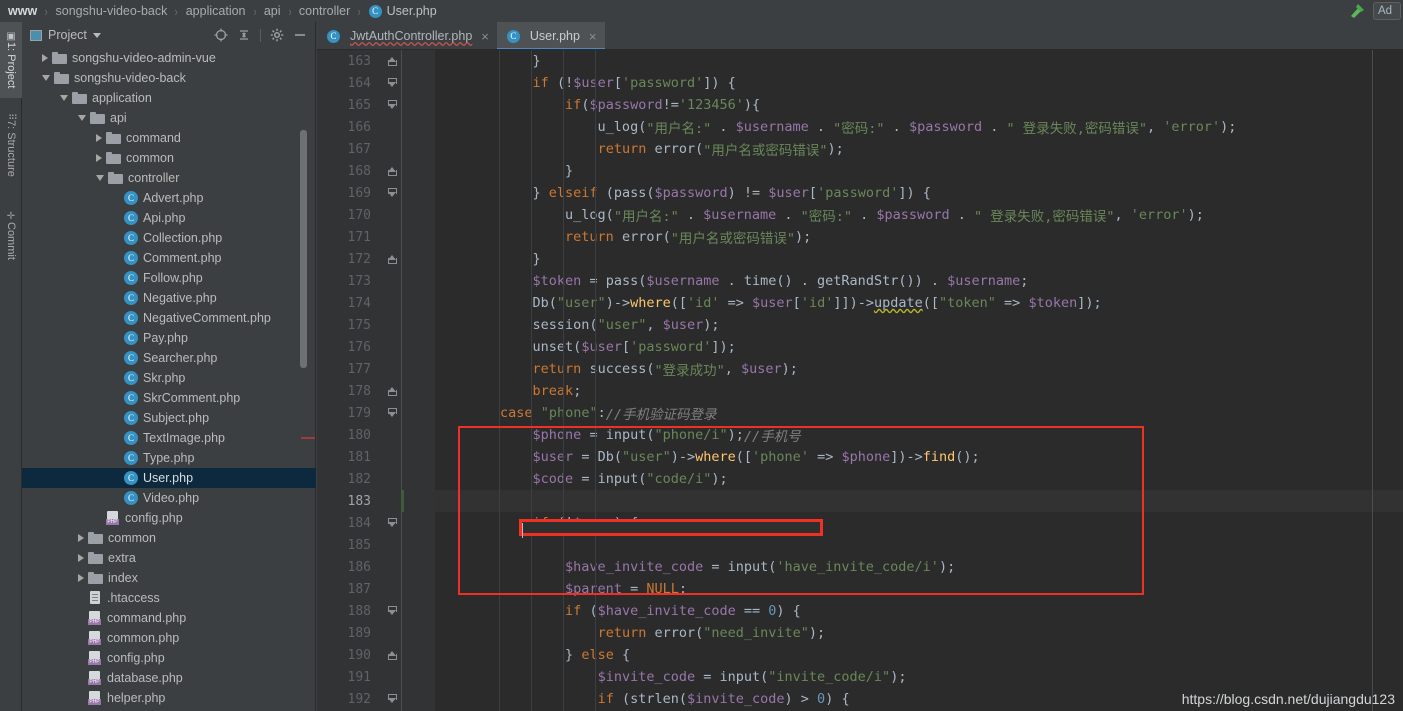 The image size is (1403, 711). I want to click on tree-item-user-php: C User.php, so click(169, 478).